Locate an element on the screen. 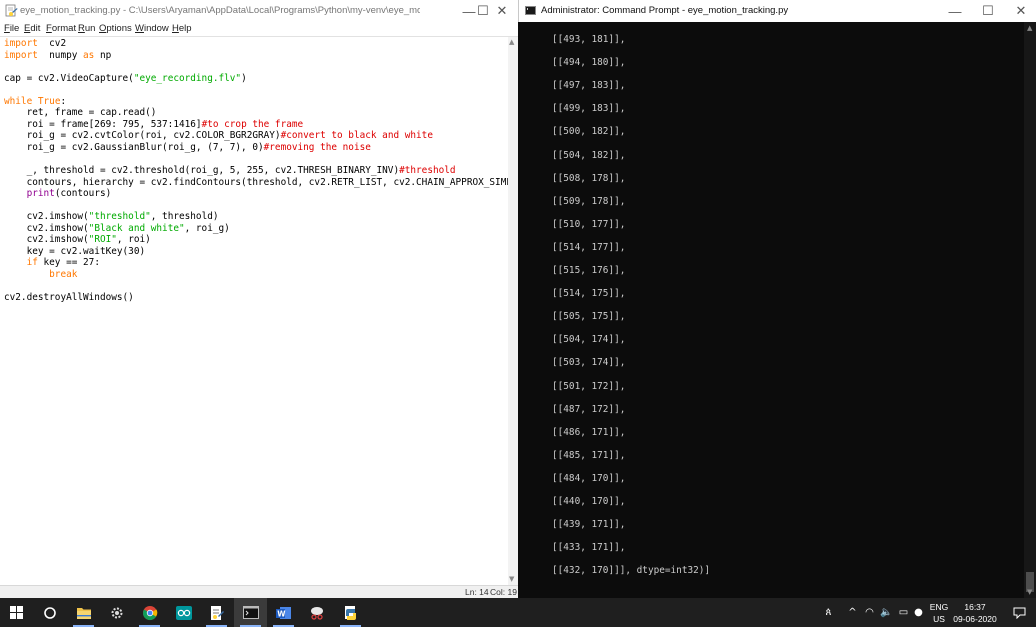 This screenshot has width=1036, height=627. cmd-output-line: [[486, 171]], is located at coordinates (589, 432).